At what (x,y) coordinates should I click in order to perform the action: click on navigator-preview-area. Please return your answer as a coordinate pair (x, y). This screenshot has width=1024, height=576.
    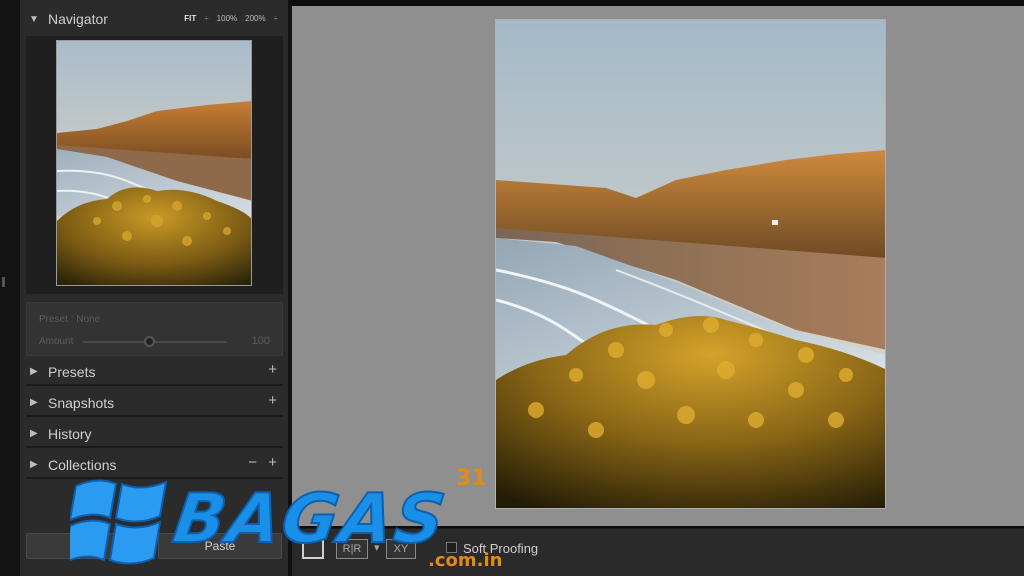
    Looking at the image, I should click on (154, 165).